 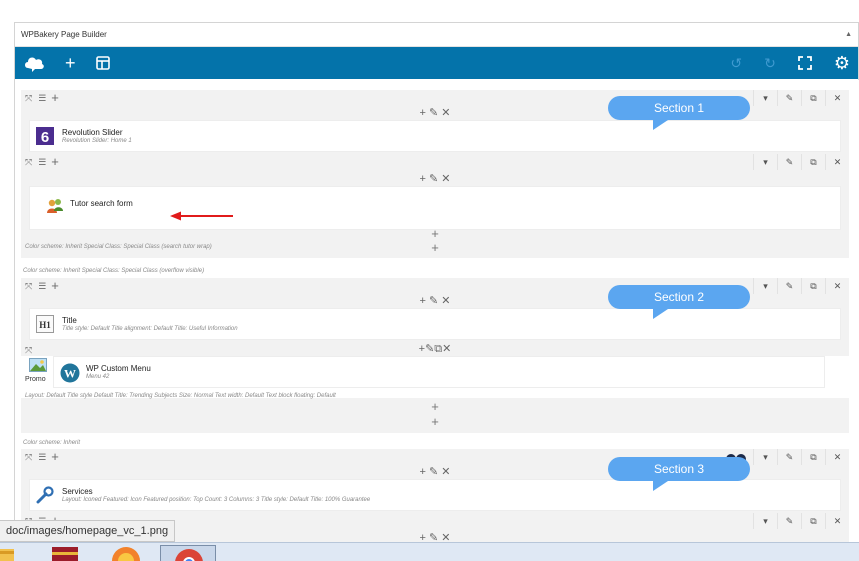 I want to click on inner-column-wrapper: Promo W WP Custom Menu Menu 42, so click(x=435, y=377).